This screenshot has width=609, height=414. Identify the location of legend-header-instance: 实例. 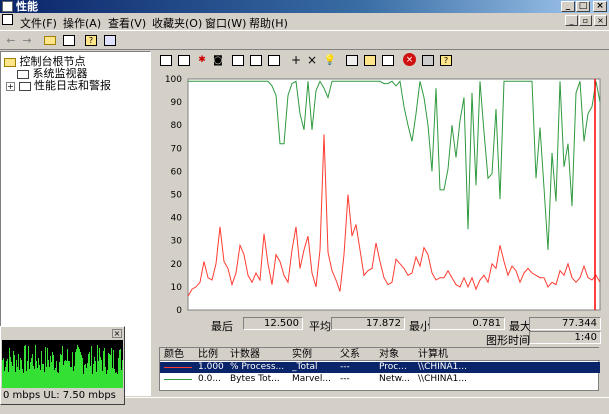
(302, 354).